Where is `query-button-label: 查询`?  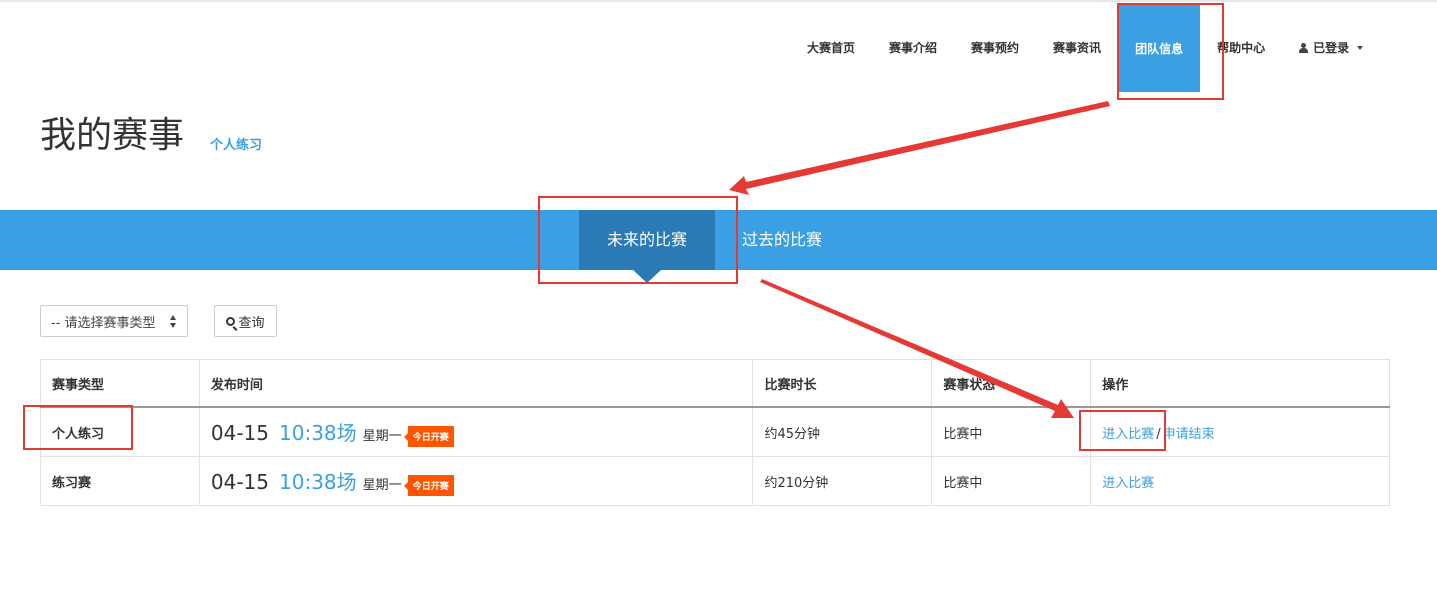
query-button-label: 查询 is located at coordinates (251, 323).